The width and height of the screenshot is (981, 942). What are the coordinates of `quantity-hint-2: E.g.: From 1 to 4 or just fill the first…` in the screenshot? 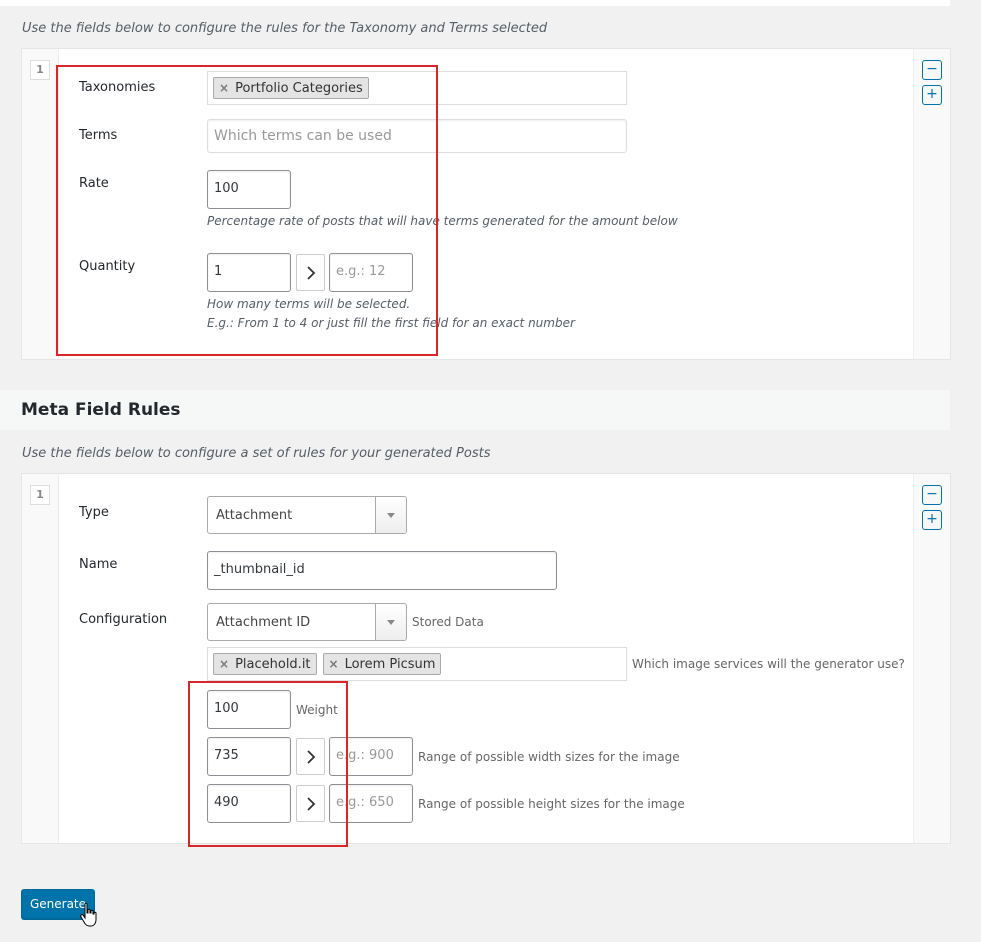 It's located at (391, 323).